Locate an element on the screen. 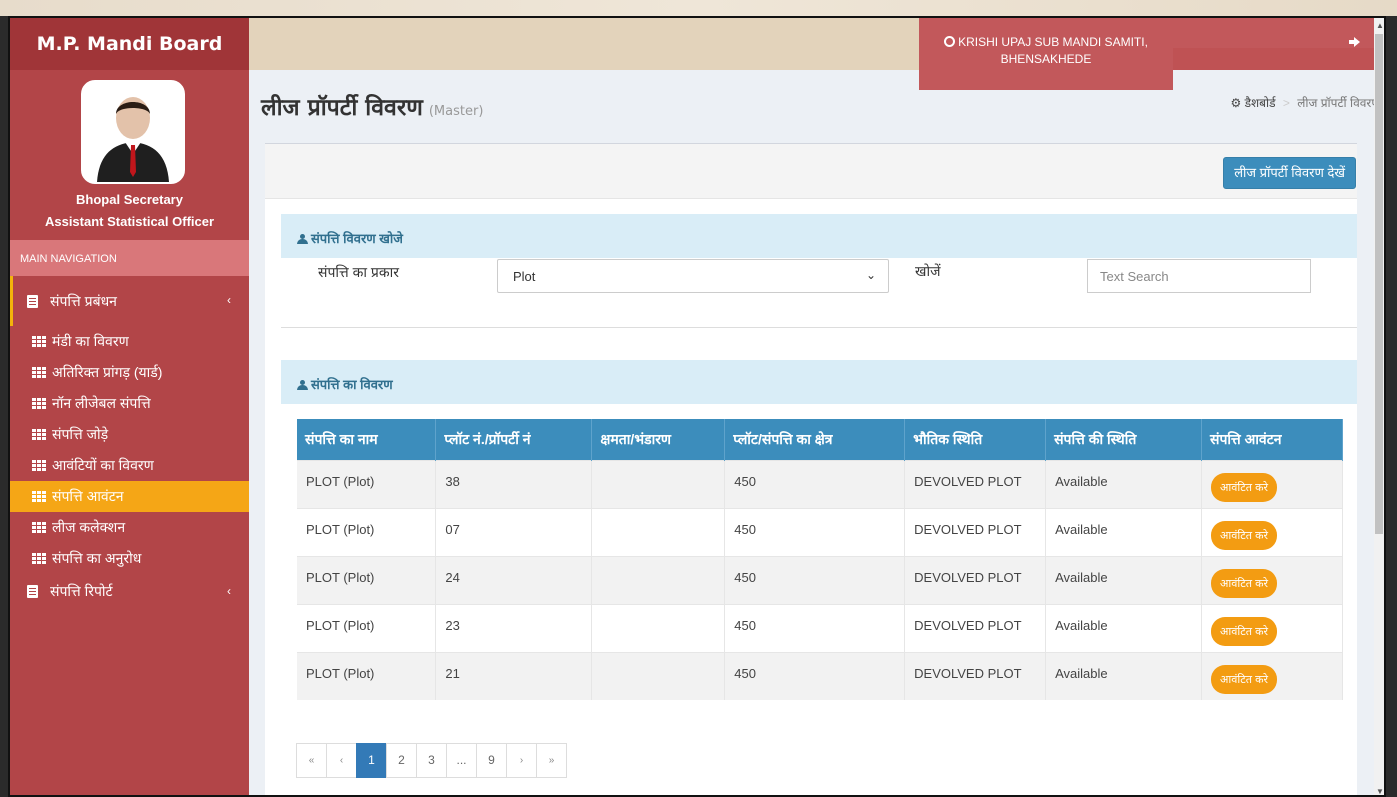 The height and width of the screenshot is (797, 1397). sidebar-item-property-request: संपत्ति का अनुरोध is located at coordinates (129, 558).